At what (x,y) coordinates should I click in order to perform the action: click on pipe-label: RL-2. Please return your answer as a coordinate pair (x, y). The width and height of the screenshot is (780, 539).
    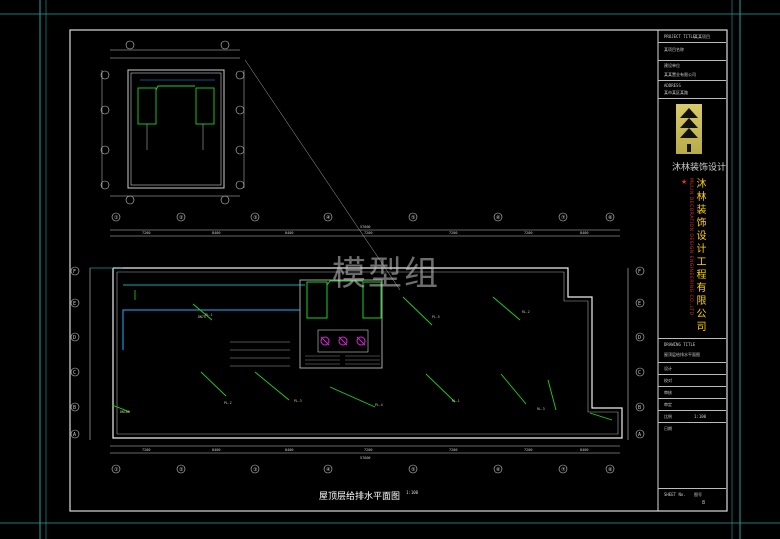
    Looking at the image, I should click on (526, 312).